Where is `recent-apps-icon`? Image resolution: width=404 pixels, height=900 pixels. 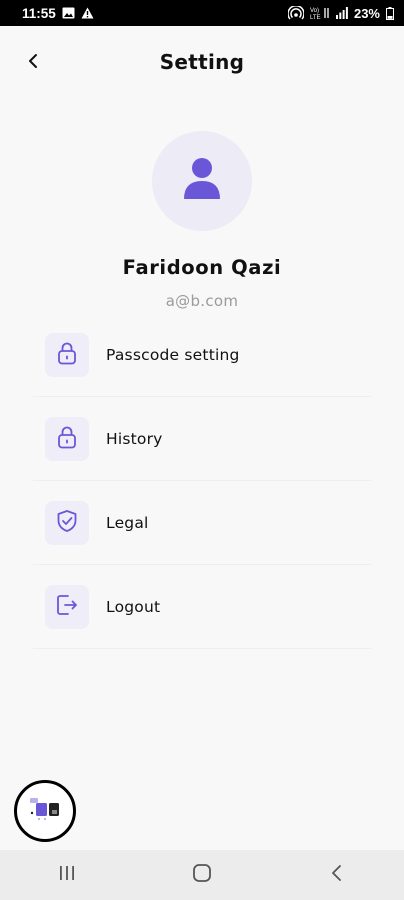
recent-apps-icon is located at coordinates (67, 875).